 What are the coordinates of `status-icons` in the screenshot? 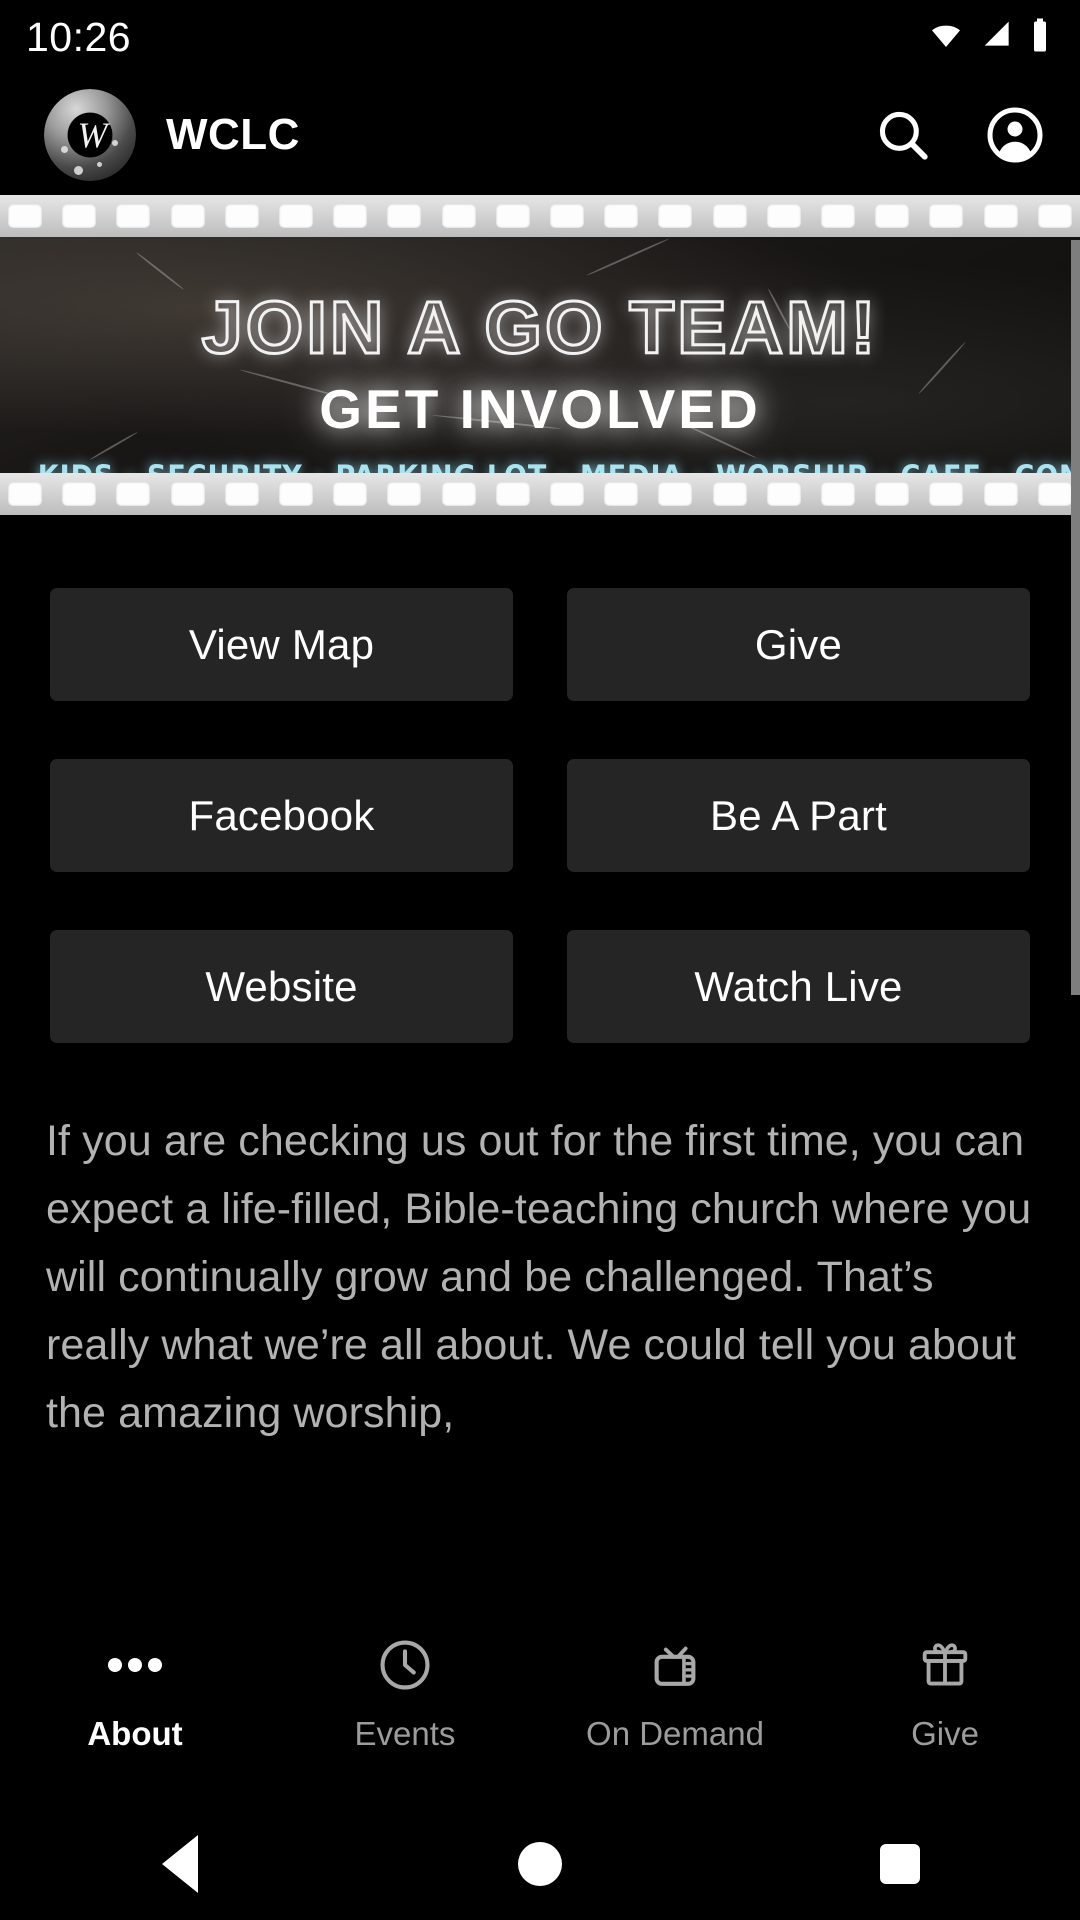 It's located at (988, 37).